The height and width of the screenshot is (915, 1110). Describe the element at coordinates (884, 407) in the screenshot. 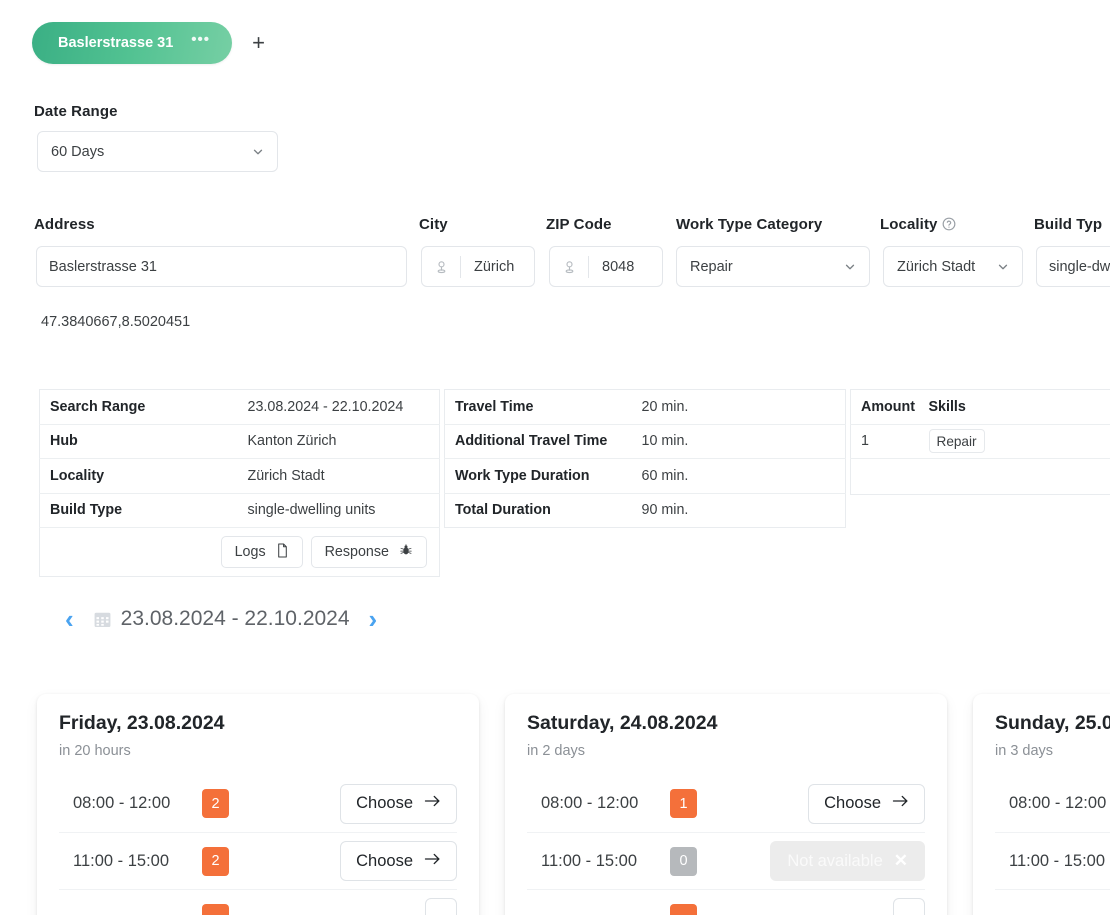

I see `skills-header-amount: Amount` at that location.